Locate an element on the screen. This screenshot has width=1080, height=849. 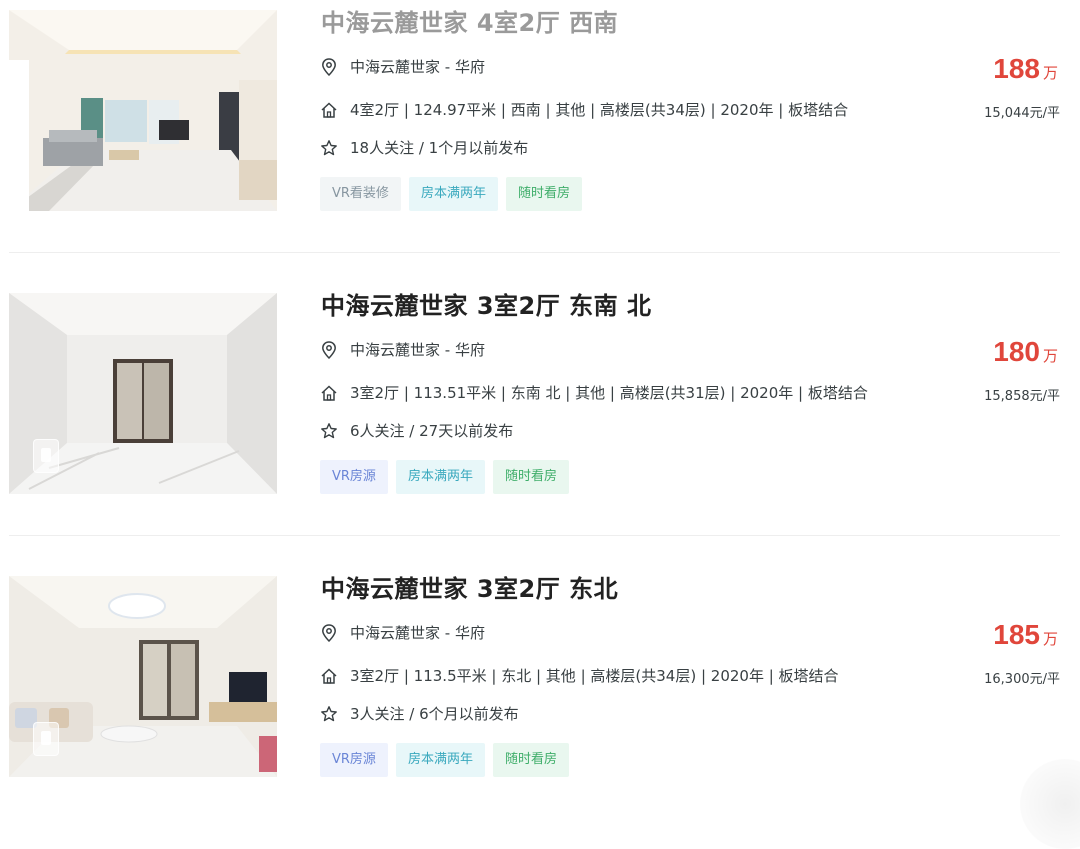
living-room-photo is located at coordinates (143, 110).